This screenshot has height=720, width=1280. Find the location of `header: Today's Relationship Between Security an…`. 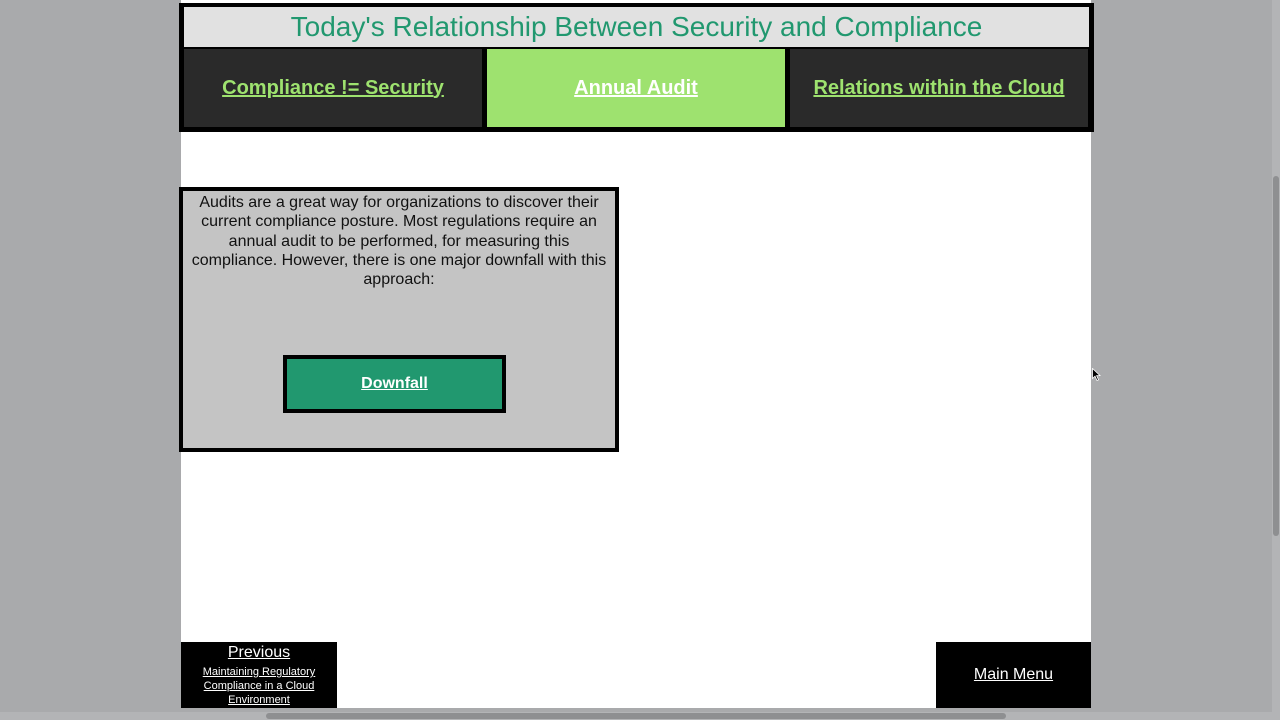

header: Today's Relationship Between Security an… is located at coordinates (636, 67).